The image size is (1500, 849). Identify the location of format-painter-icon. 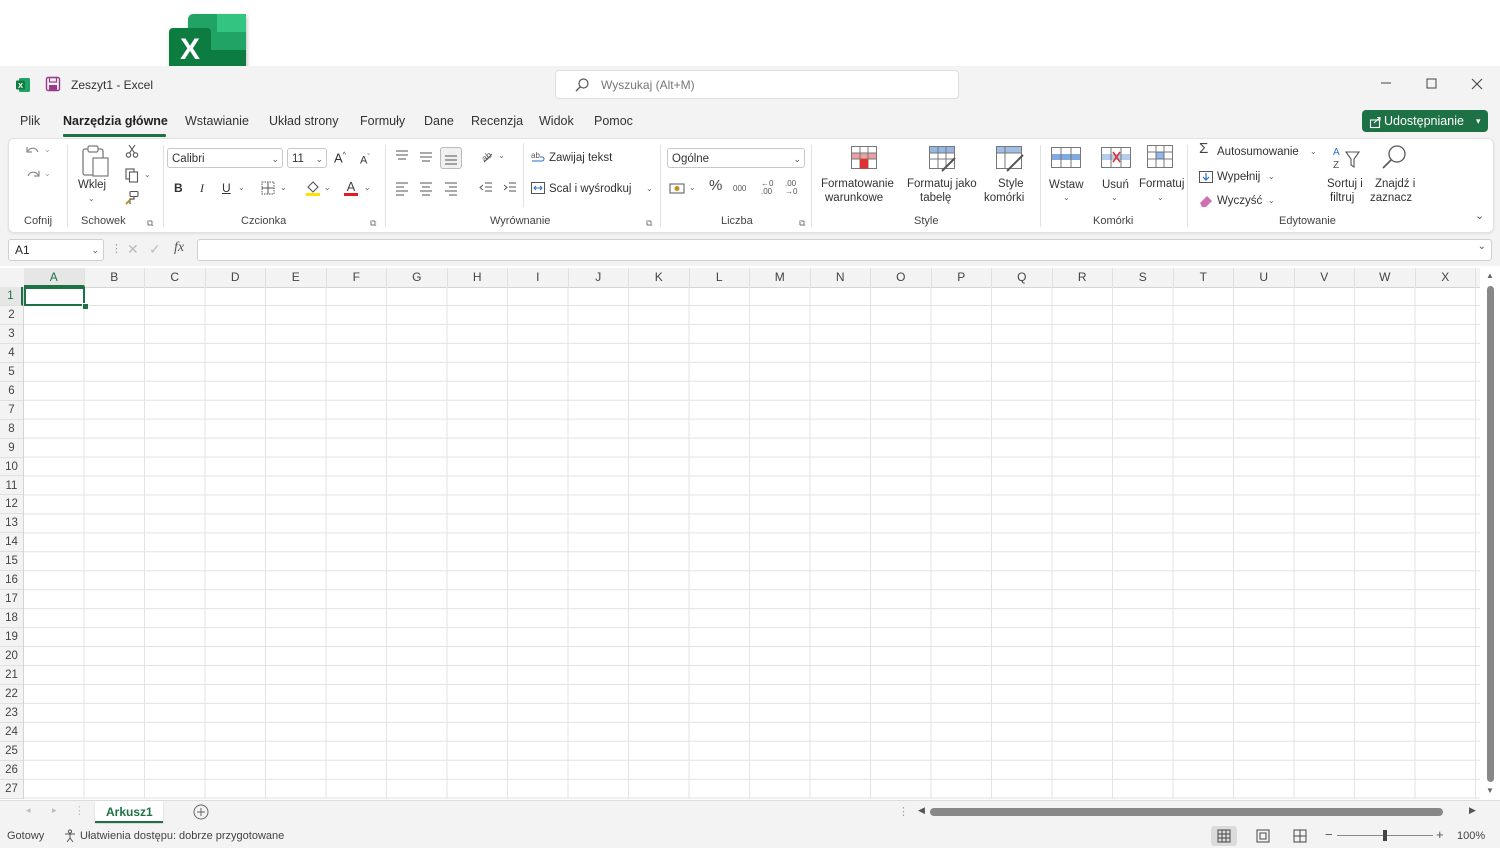
(132, 199).